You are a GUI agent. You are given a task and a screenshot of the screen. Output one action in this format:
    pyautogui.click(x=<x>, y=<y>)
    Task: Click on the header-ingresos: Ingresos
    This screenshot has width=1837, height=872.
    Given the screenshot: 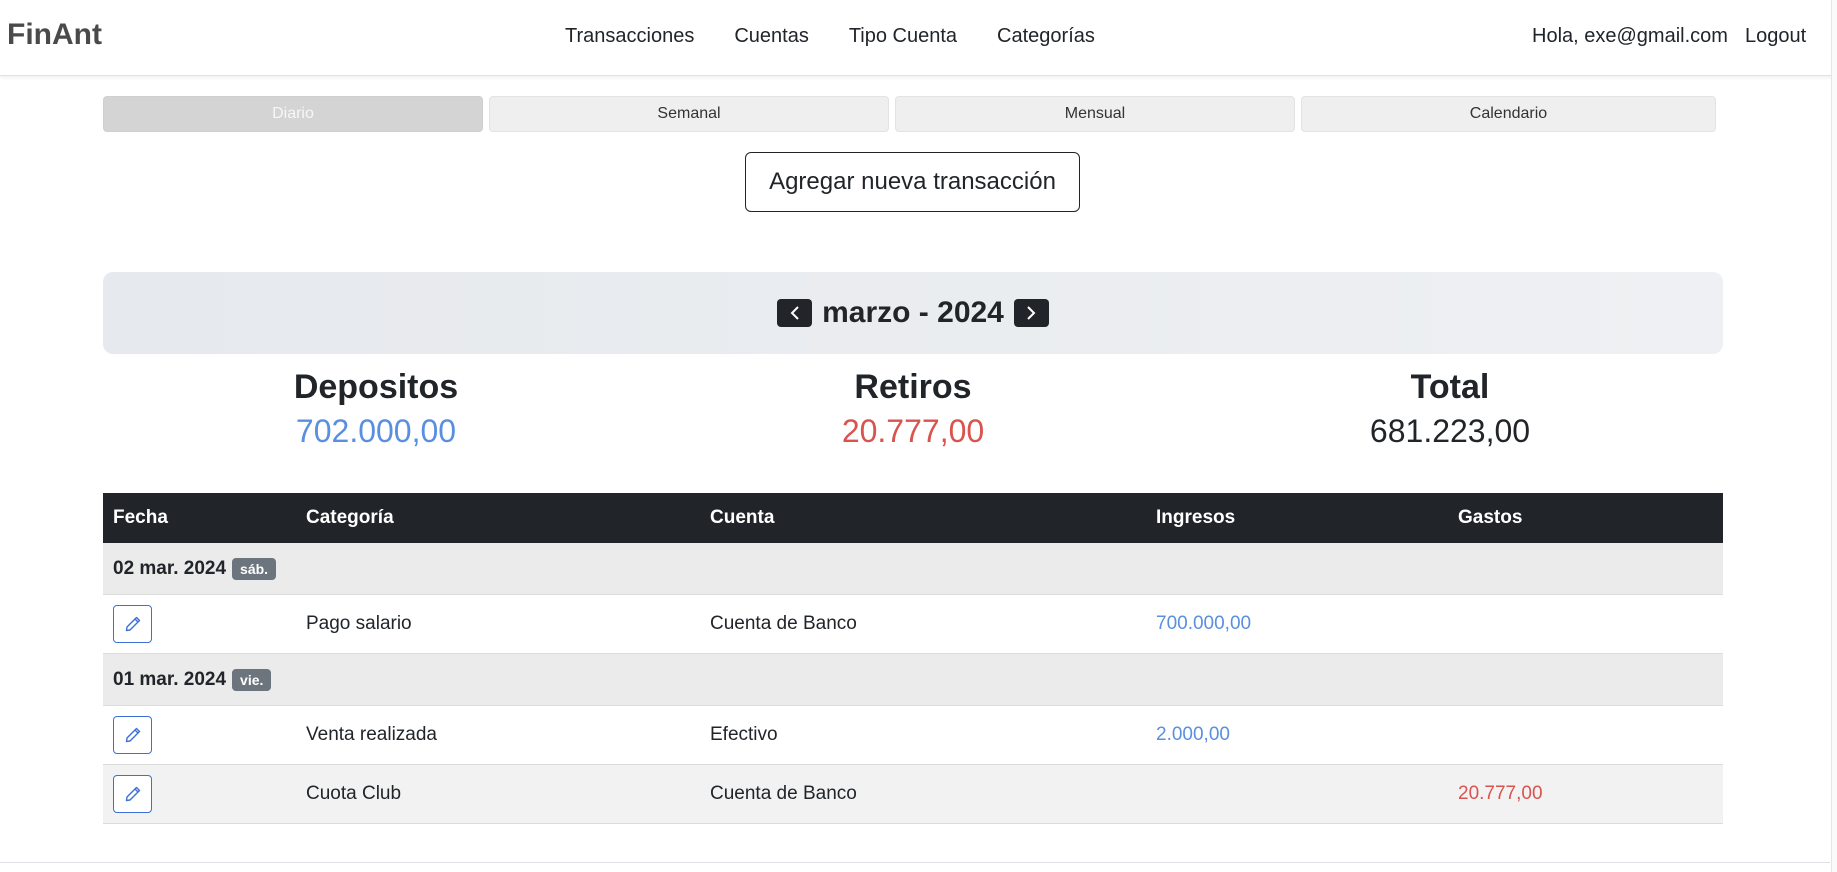 What is the action you would take?
    pyautogui.click(x=1196, y=517)
    